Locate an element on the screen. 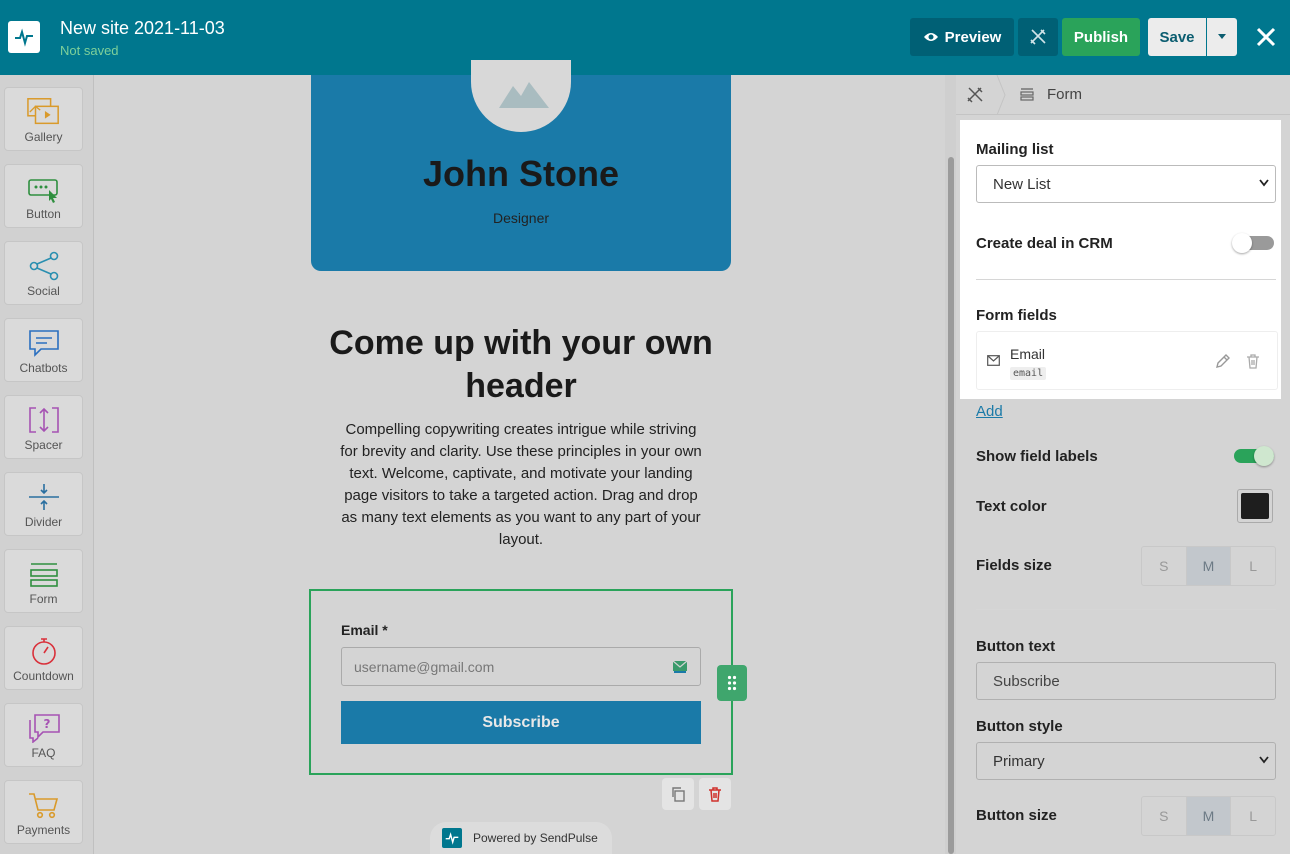  sidebar-item-label: Chatbots is located at coordinates (43, 368).